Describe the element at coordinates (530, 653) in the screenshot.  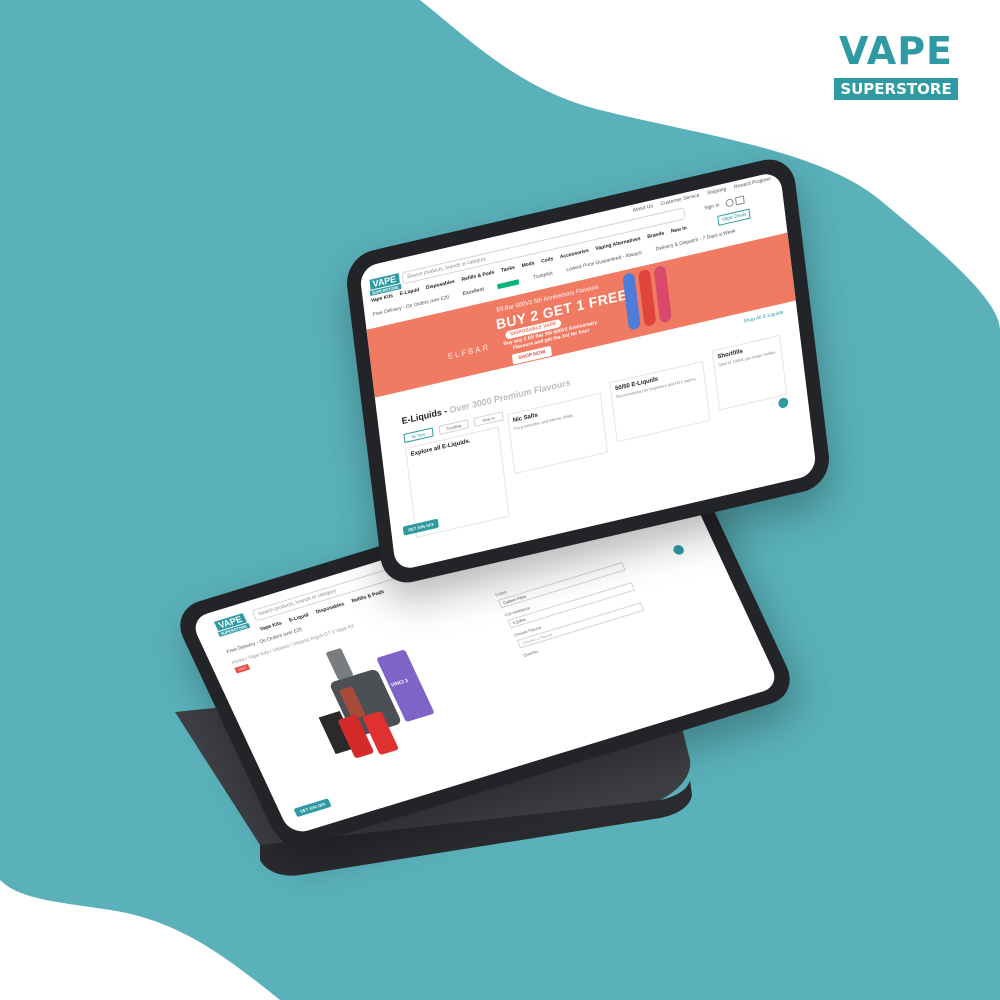
I see `quantity-label: Quantity` at that location.